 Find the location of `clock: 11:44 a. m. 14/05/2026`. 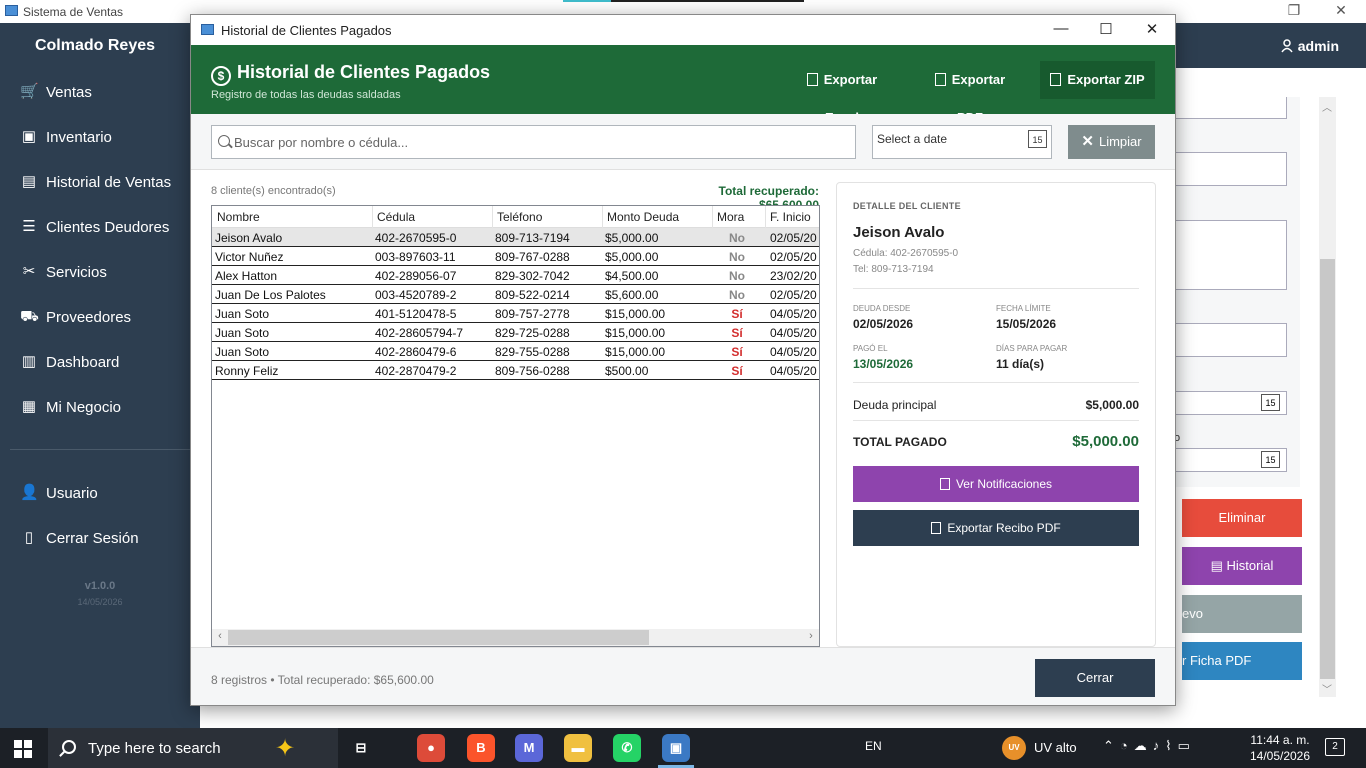

clock: 11:44 a. m. 14/05/2026 is located at coordinates (1280, 748).